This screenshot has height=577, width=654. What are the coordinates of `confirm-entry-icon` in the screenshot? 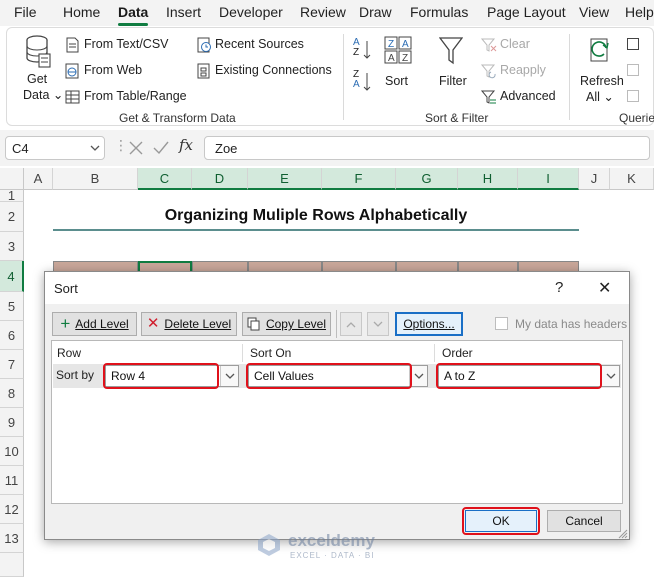 It's located at (161, 148).